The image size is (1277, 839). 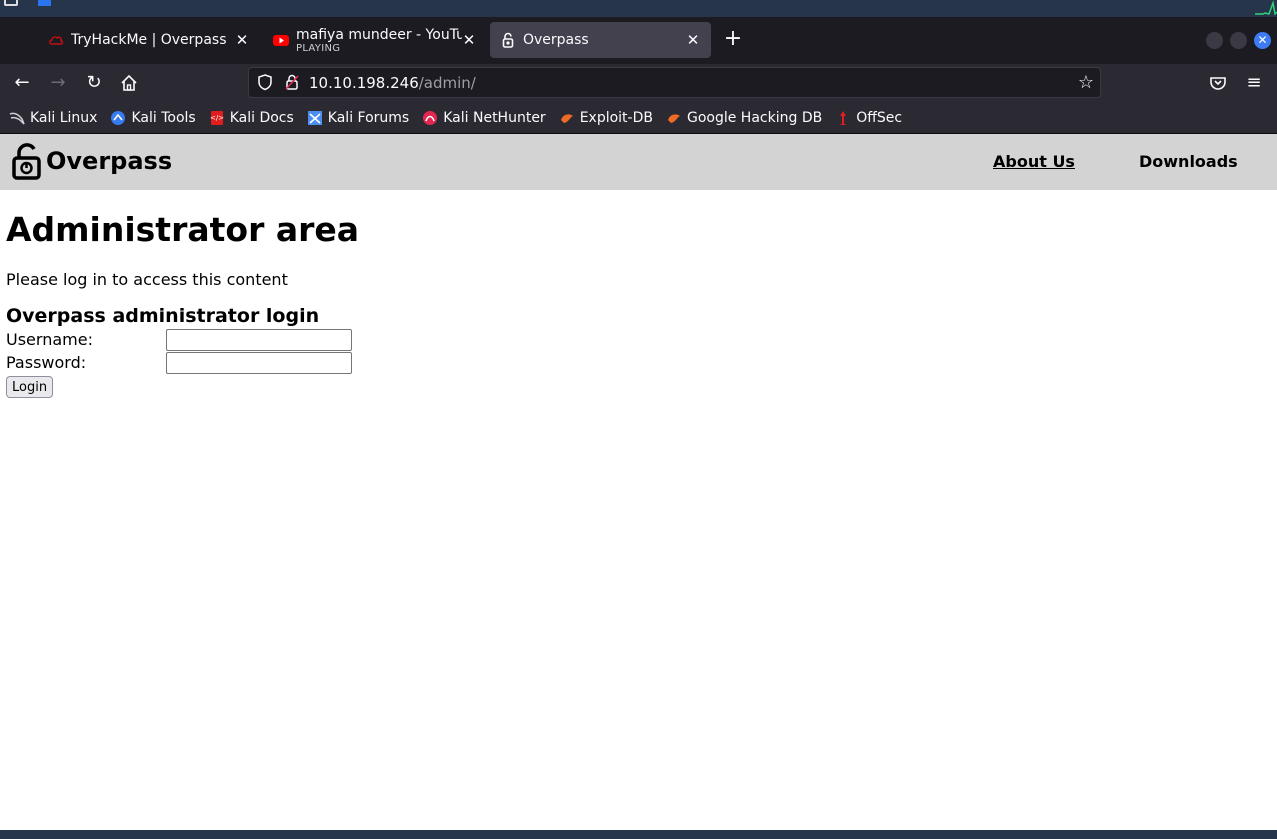 I want to click on bookmark-offsec: OffSec, so click(x=868, y=118).